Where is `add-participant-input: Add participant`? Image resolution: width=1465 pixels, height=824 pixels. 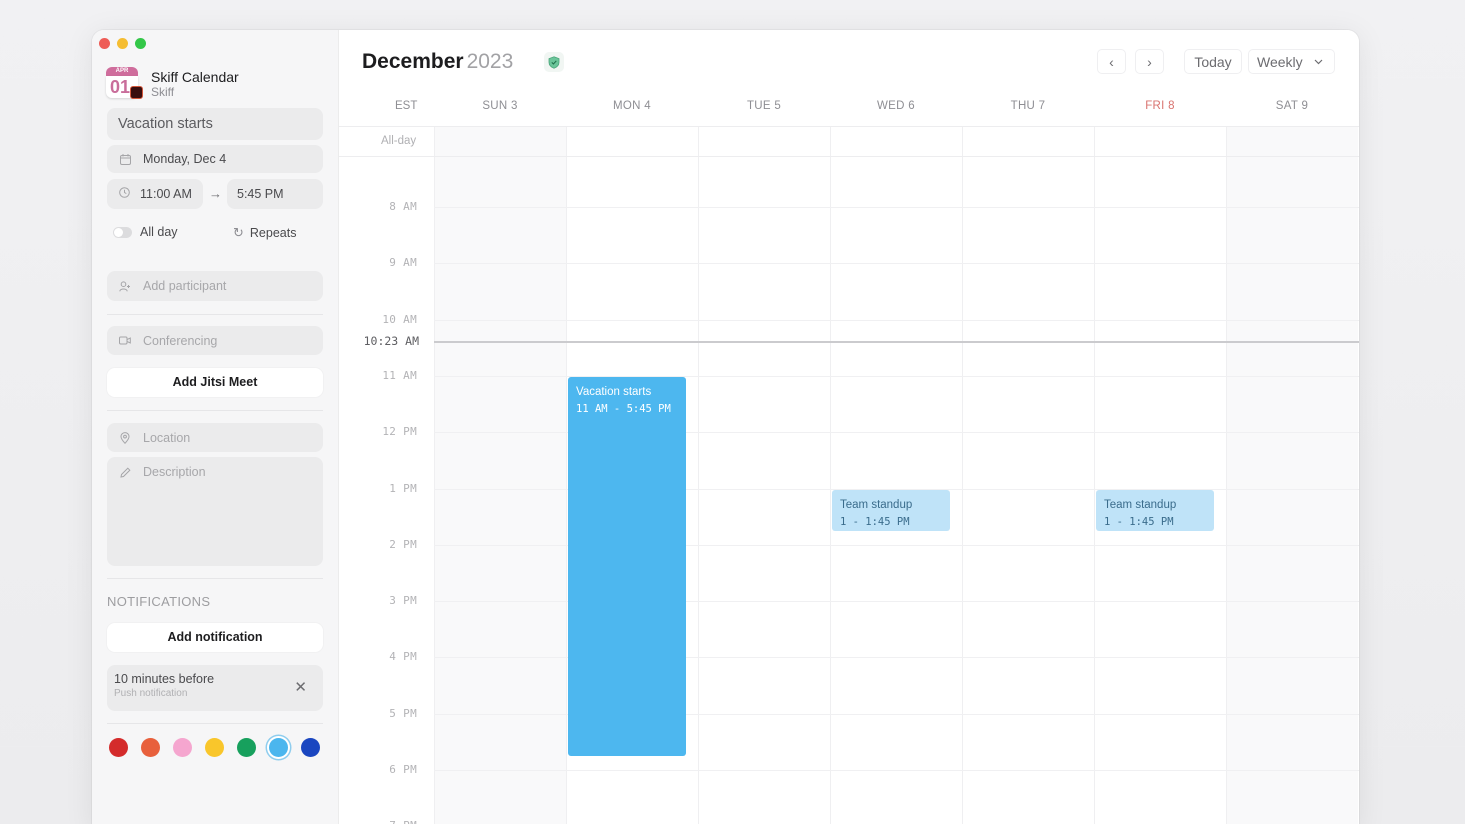
add-participant-input: Add participant is located at coordinates (215, 286).